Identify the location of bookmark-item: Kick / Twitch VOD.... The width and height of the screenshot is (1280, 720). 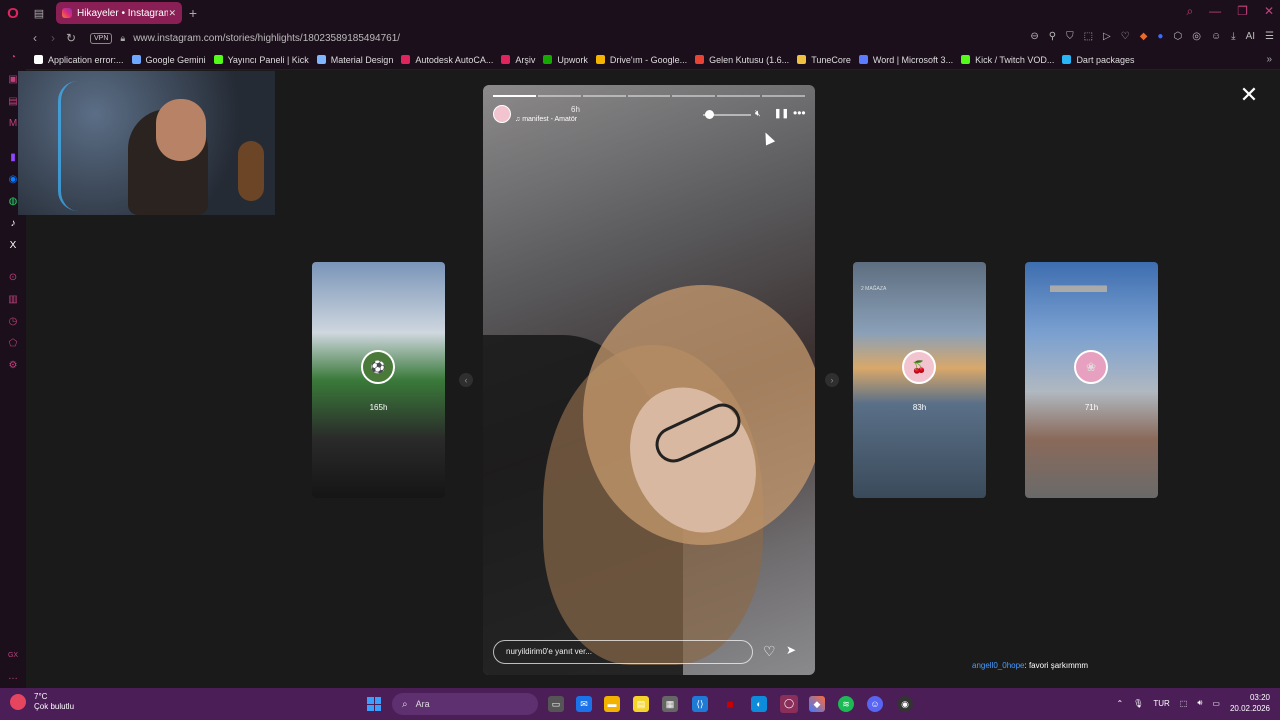
(1007, 60).